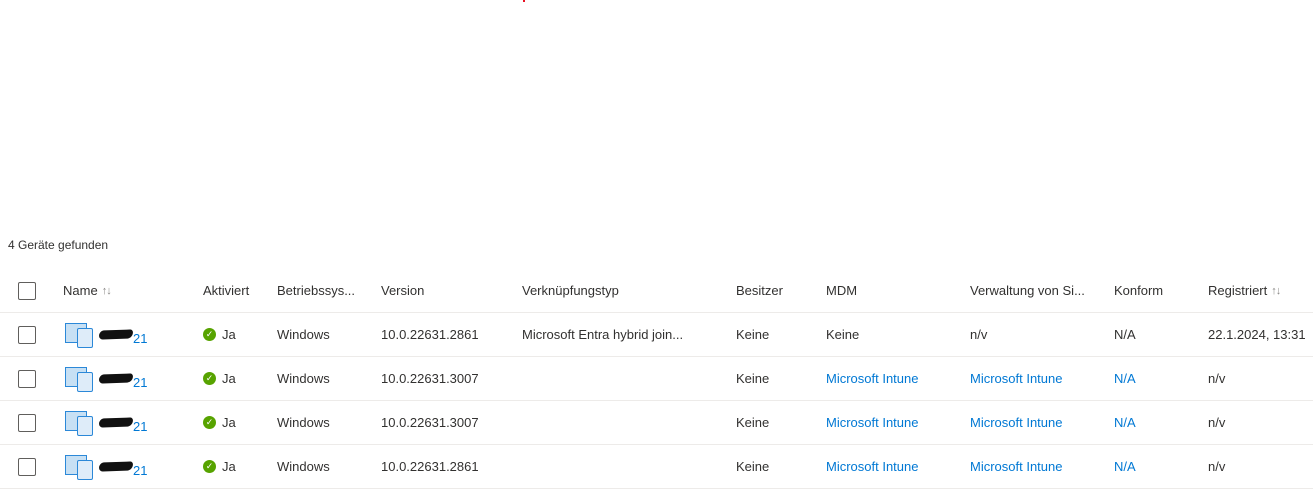  What do you see at coordinates (446, 290) in the screenshot?
I see `column-header-version: Version` at bounding box center [446, 290].